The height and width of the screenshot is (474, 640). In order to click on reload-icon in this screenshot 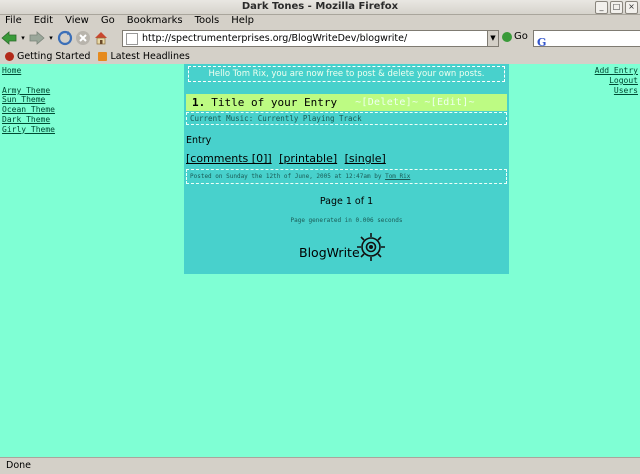, I will do `click(65, 38)`.